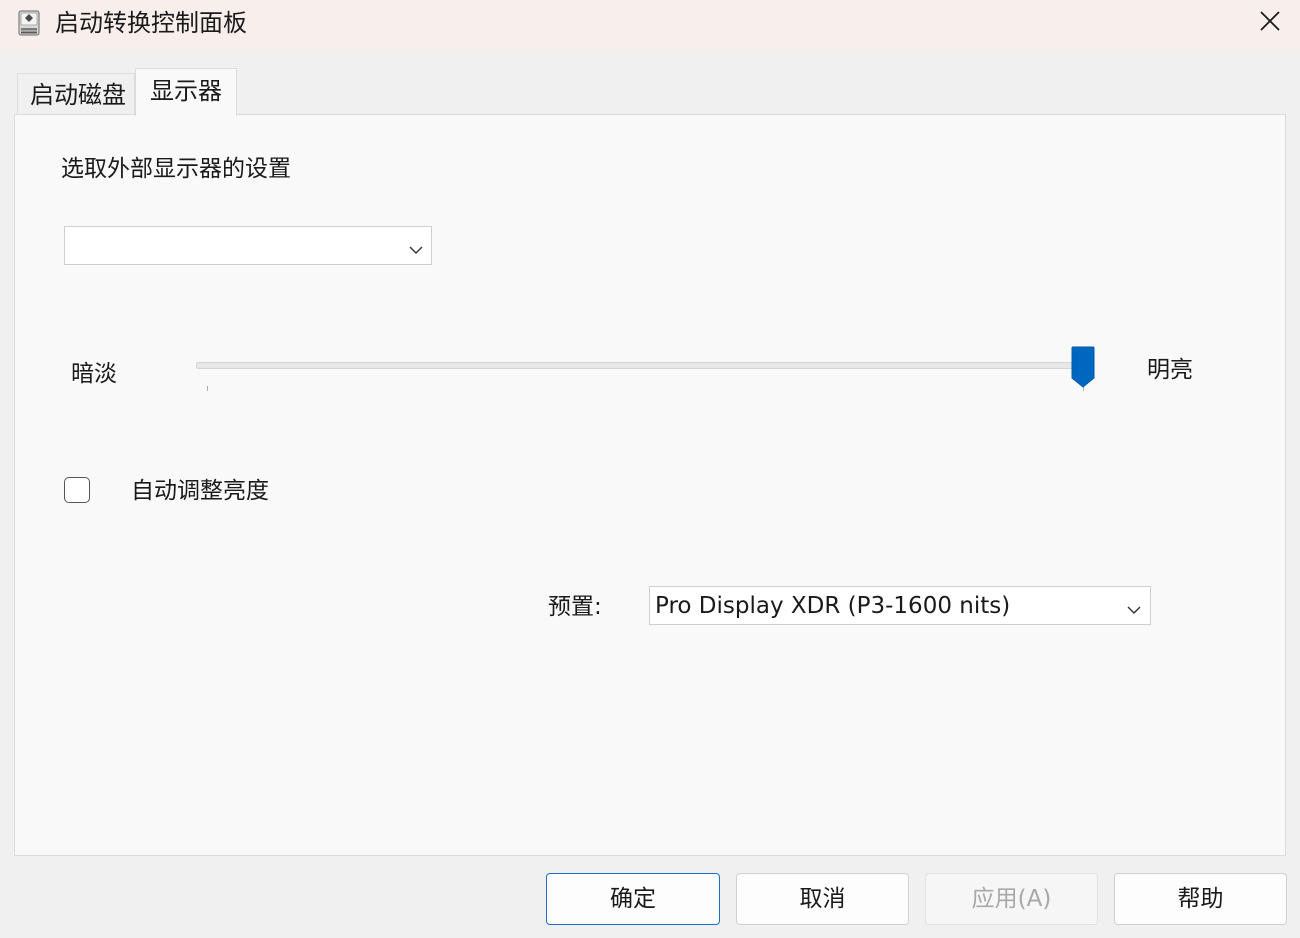  Describe the element at coordinates (248, 245) in the screenshot. I see `monitor-select` at that location.